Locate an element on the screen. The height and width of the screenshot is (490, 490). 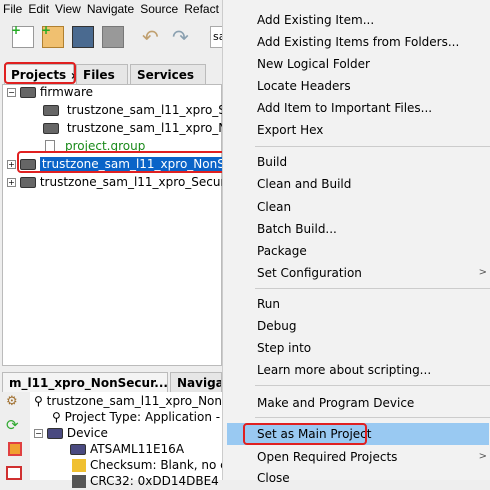
menu-item-set-configuration: Set Configuration > is located at coordinates (356, 273).